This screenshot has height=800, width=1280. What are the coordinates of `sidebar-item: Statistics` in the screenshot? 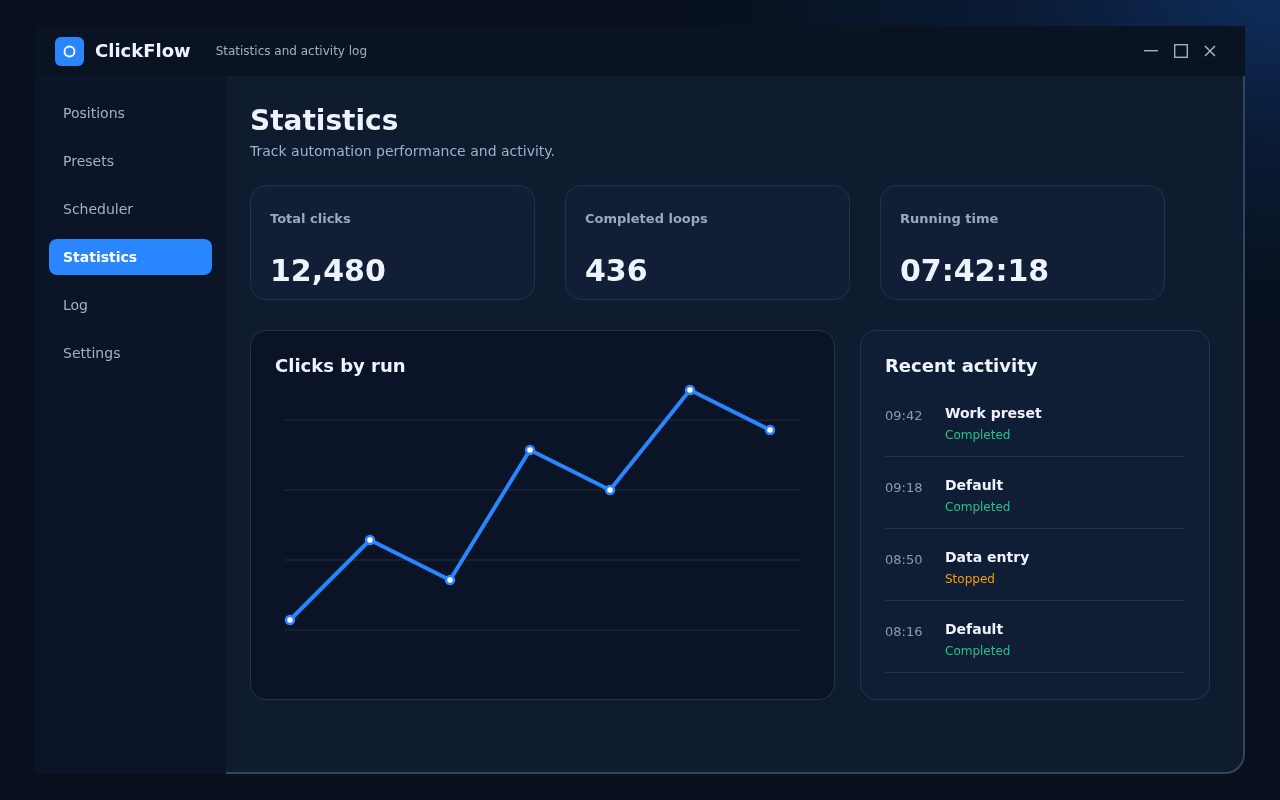 It's located at (130, 257).